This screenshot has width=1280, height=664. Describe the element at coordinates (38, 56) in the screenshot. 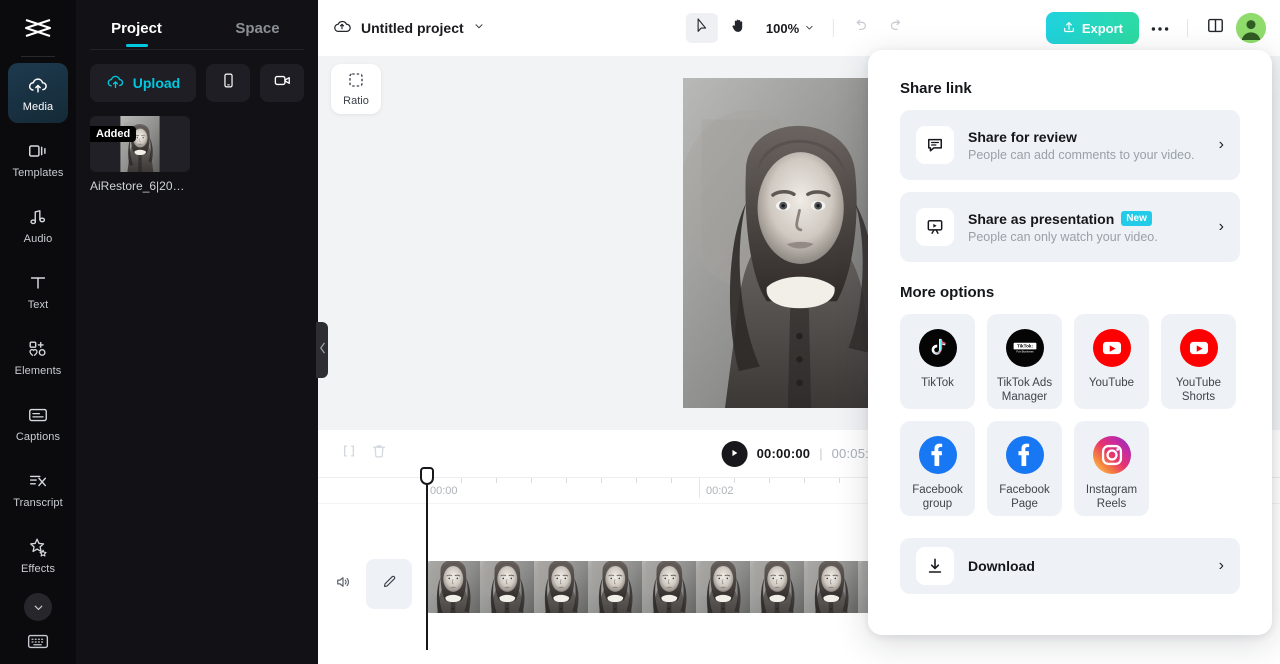

I see `rail-divider` at that location.